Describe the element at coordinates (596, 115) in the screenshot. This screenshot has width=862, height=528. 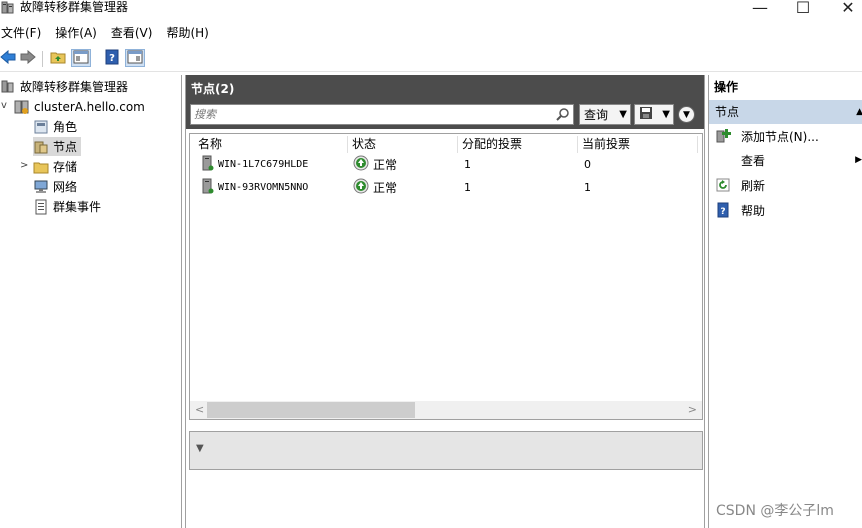
I see `query-label: 查询` at that location.